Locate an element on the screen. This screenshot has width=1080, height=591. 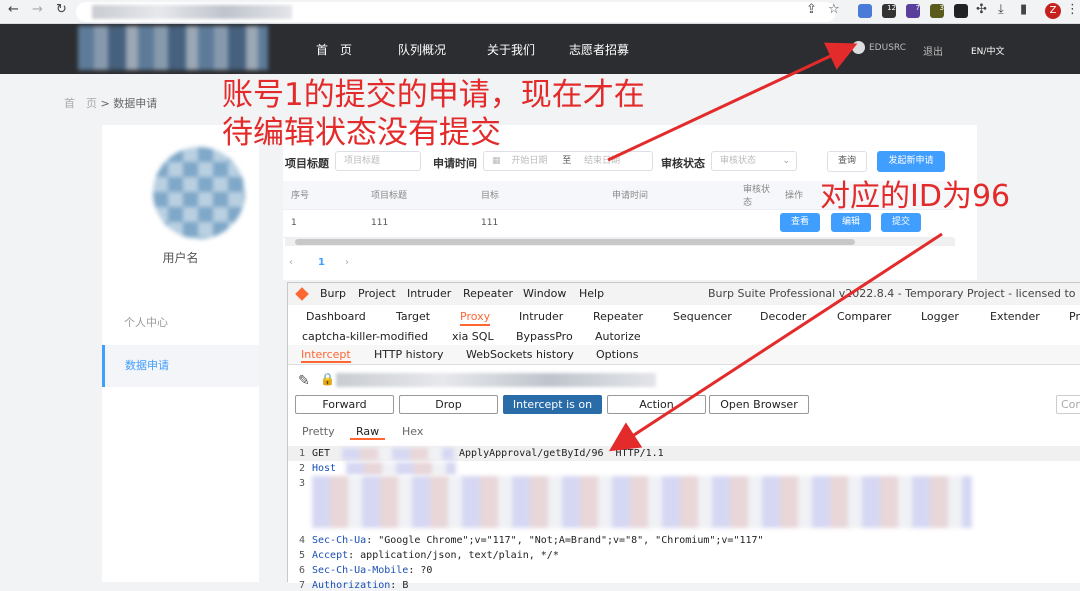
arrow-to-user is located at coordinates (732, 102).